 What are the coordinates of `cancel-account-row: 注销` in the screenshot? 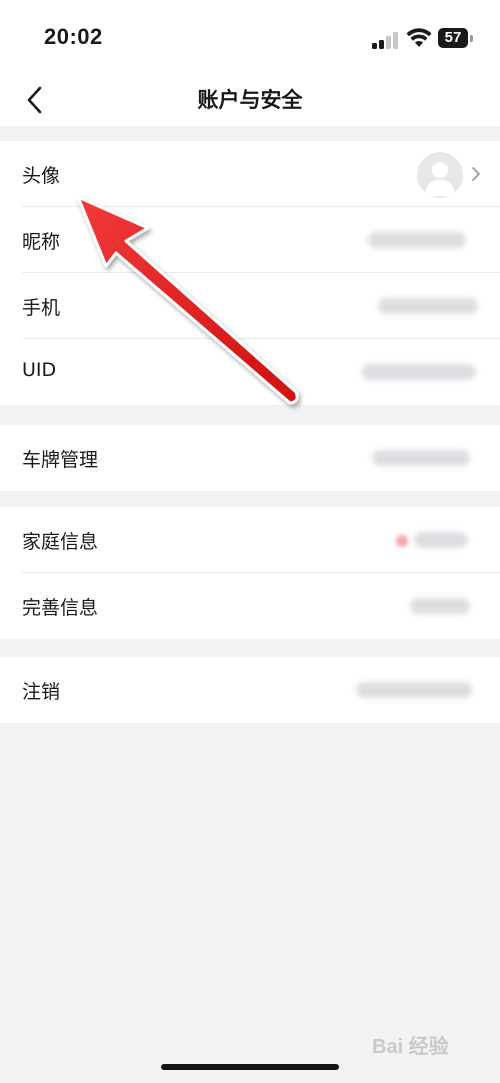 It's located at (250, 690).